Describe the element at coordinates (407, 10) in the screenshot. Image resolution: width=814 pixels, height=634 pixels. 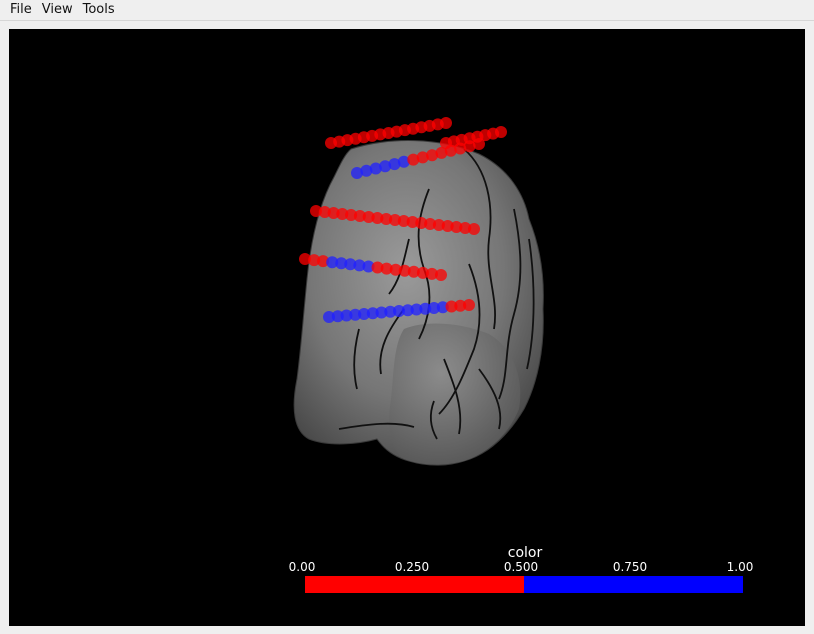
I see `menu-bar: File View Tools` at that location.